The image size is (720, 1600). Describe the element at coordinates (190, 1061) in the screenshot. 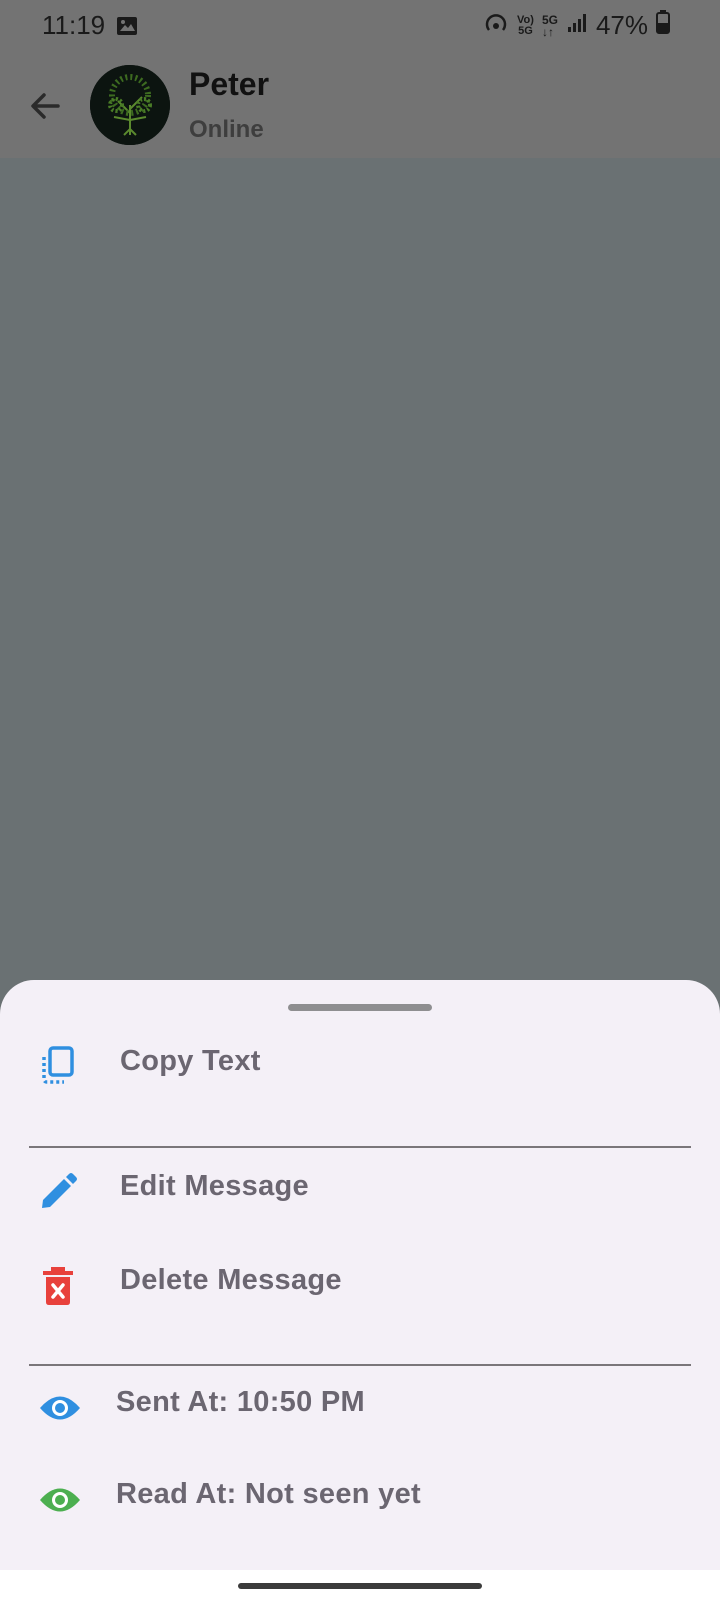

I see `copy-text-label: Copy Text` at that location.